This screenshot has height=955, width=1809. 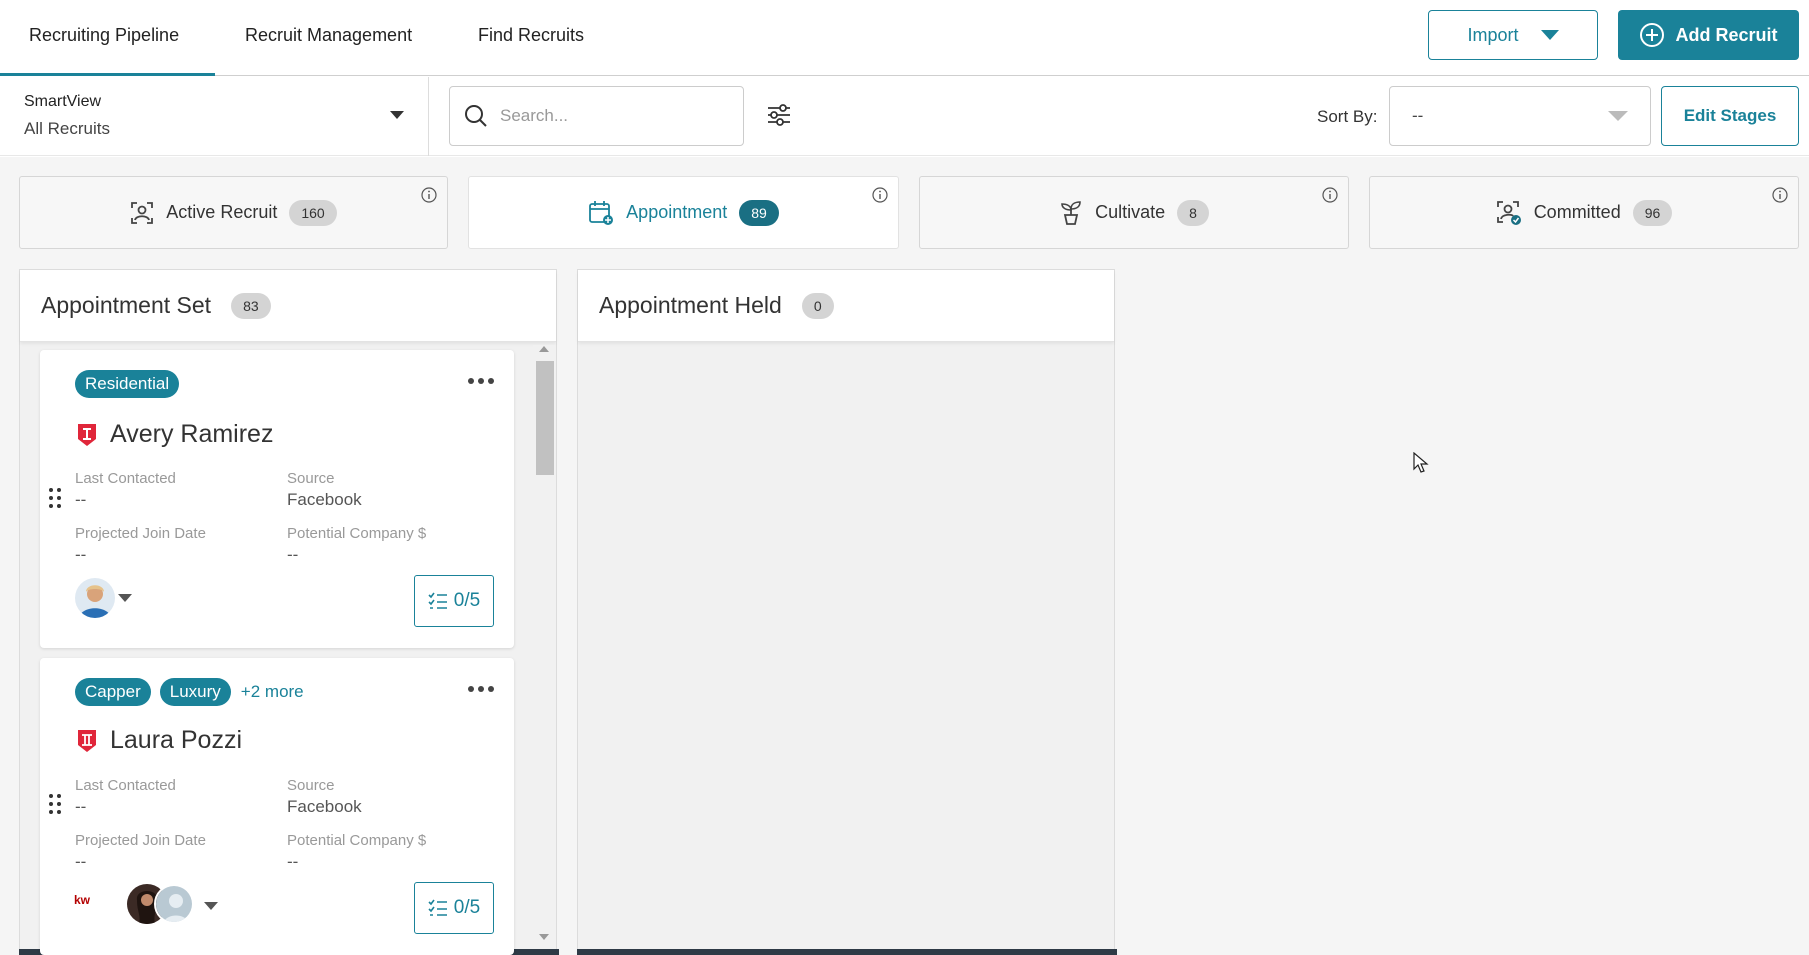 I want to click on scroll-down-arrow-icon, so click(x=544, y=937).